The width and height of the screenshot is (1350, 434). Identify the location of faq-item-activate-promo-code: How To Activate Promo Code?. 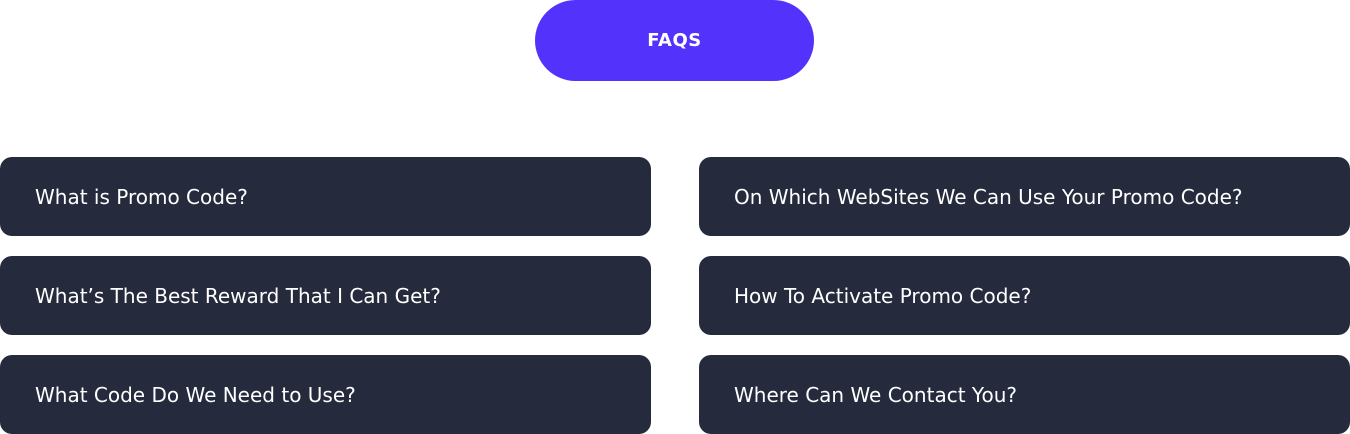
(1024, 295).